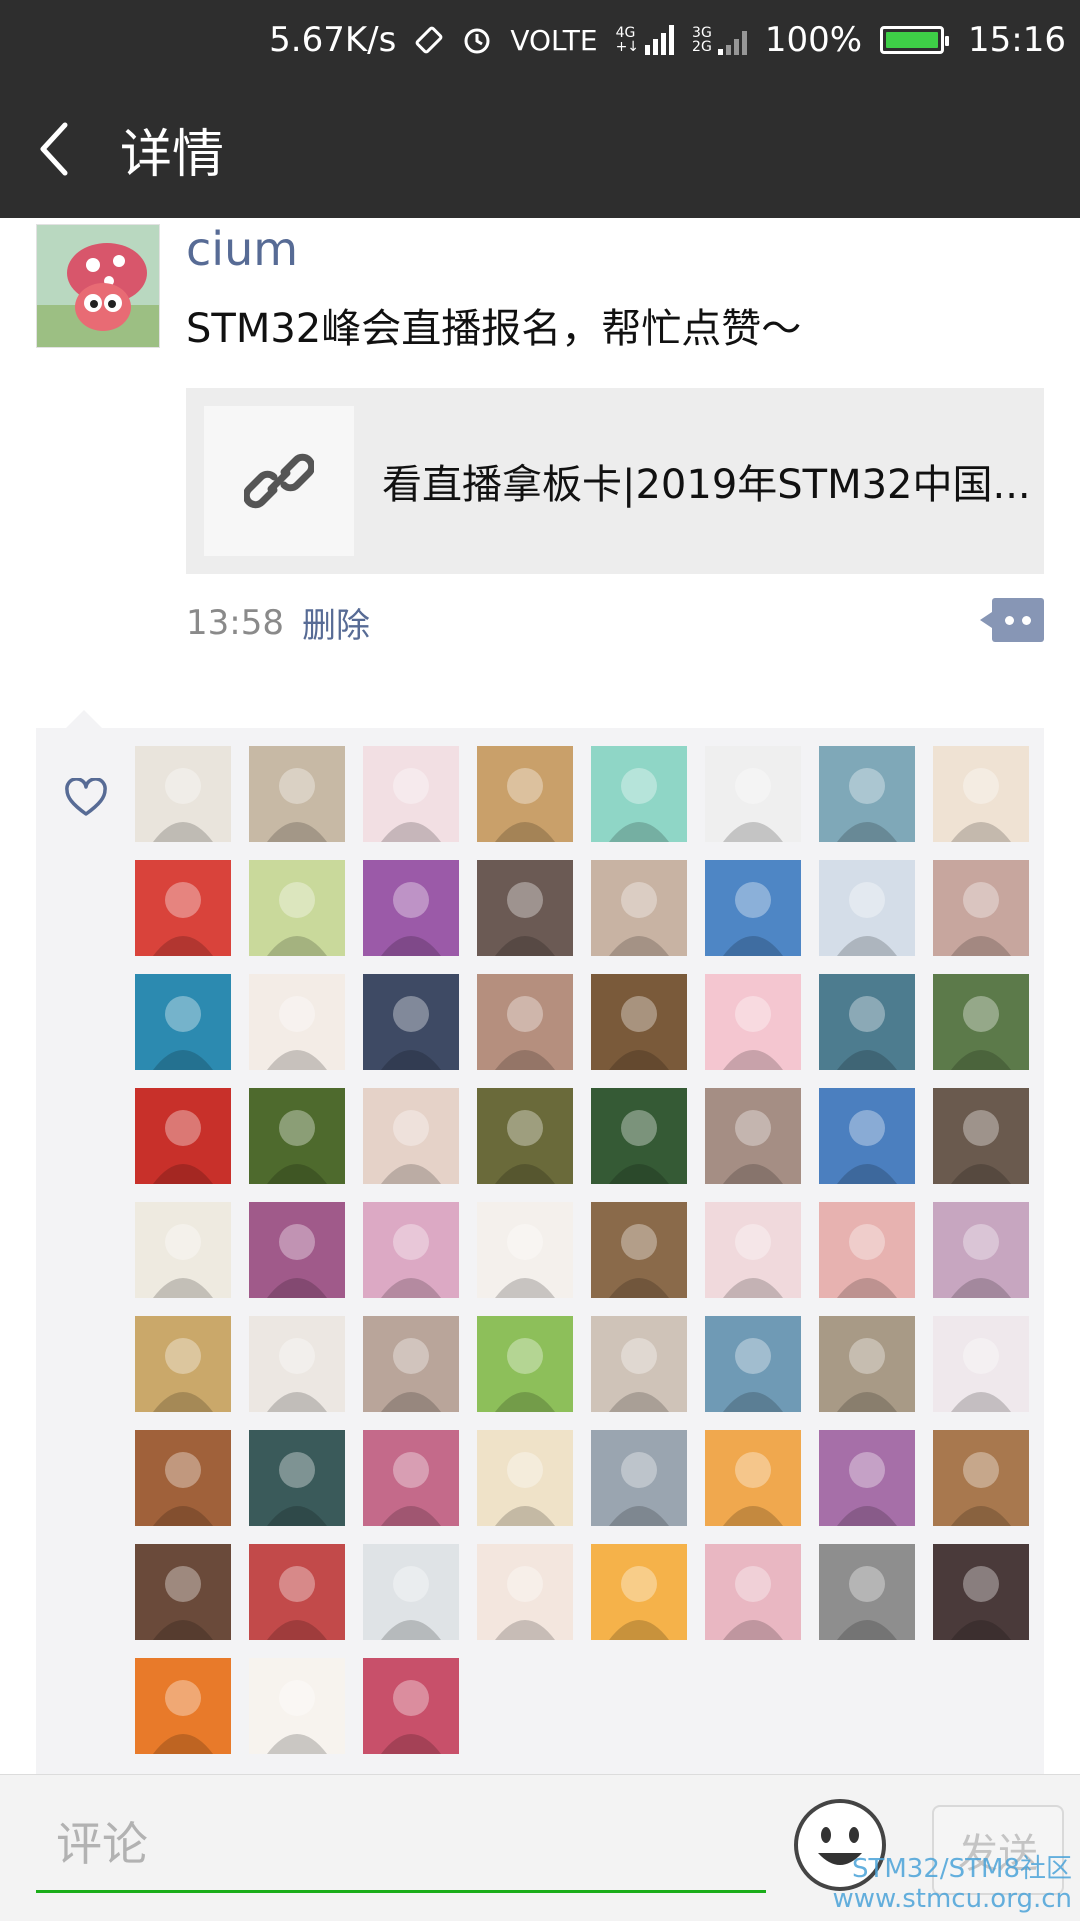 This screenshot has width=1080, height=1921. I want to click on delete-button: 删除, so click(336, 622).